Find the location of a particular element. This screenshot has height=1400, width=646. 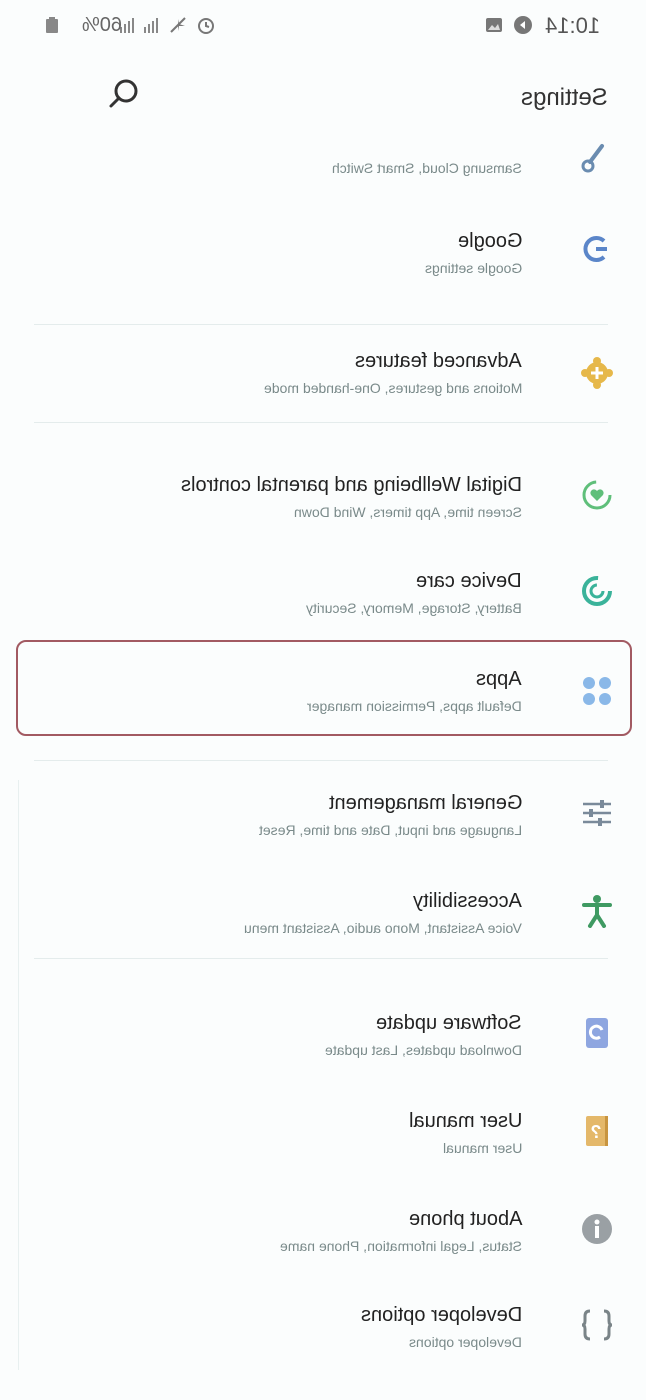

user-manual-icon: ? is located at coordinates (597, 1131).